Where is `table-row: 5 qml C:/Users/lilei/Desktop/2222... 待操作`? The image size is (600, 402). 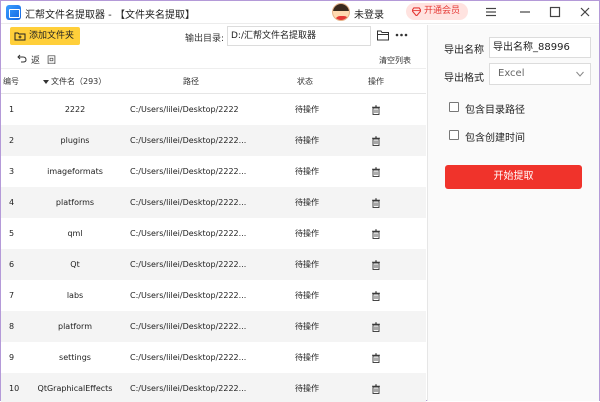 table-row: 5 qml C:/Users/lilei/Desktop/2222... 待操作 is located at coordinates (213, 233).